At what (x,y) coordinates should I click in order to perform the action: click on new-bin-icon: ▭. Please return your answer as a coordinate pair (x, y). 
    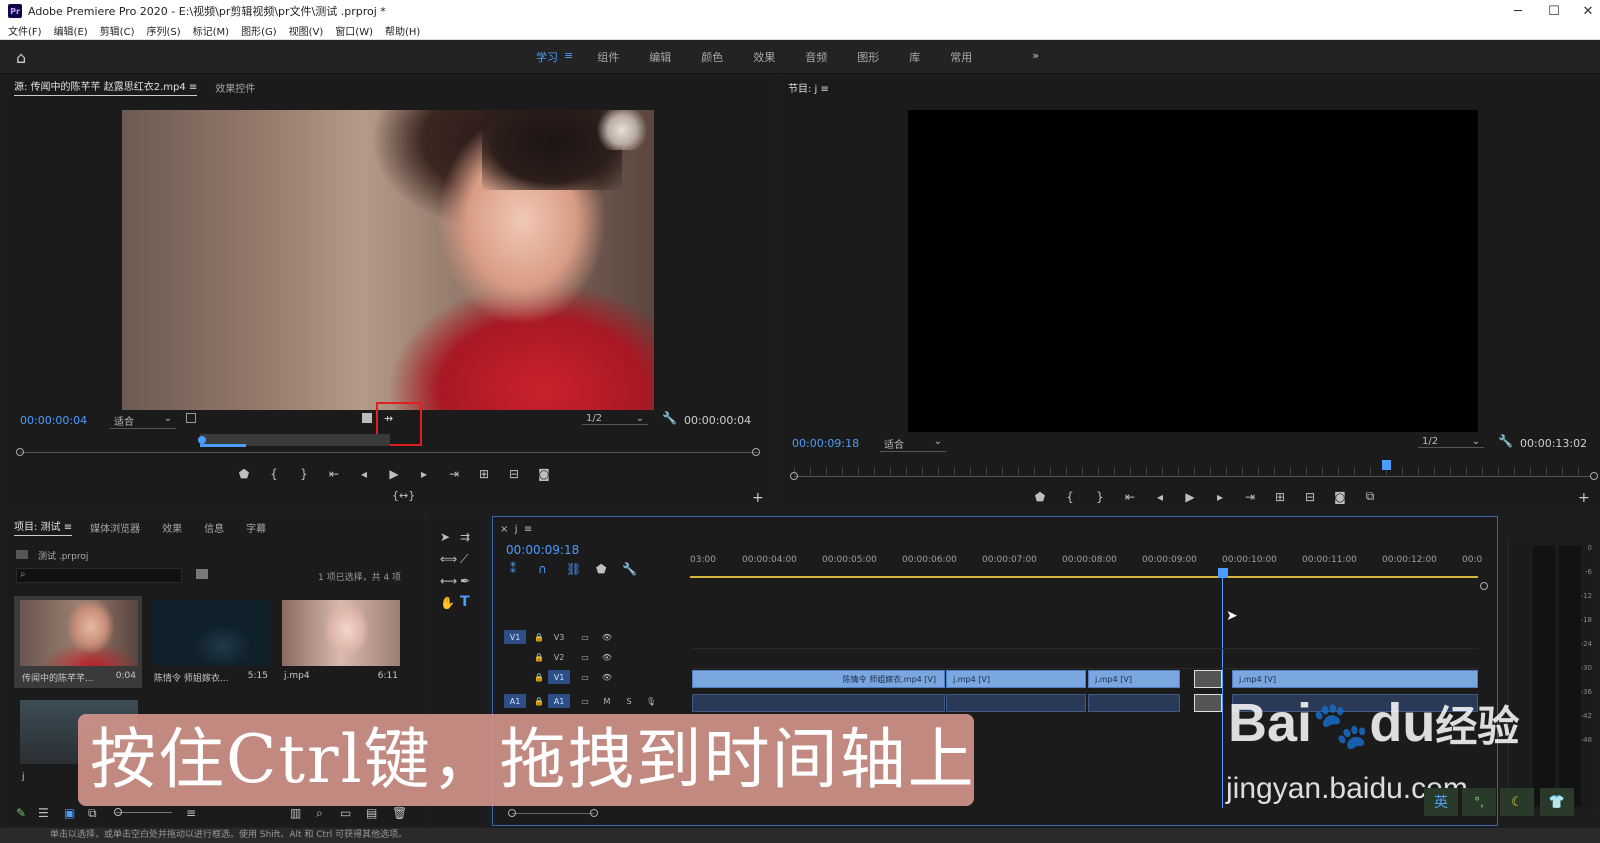
    Looking at the image, I should click on (345, 813).